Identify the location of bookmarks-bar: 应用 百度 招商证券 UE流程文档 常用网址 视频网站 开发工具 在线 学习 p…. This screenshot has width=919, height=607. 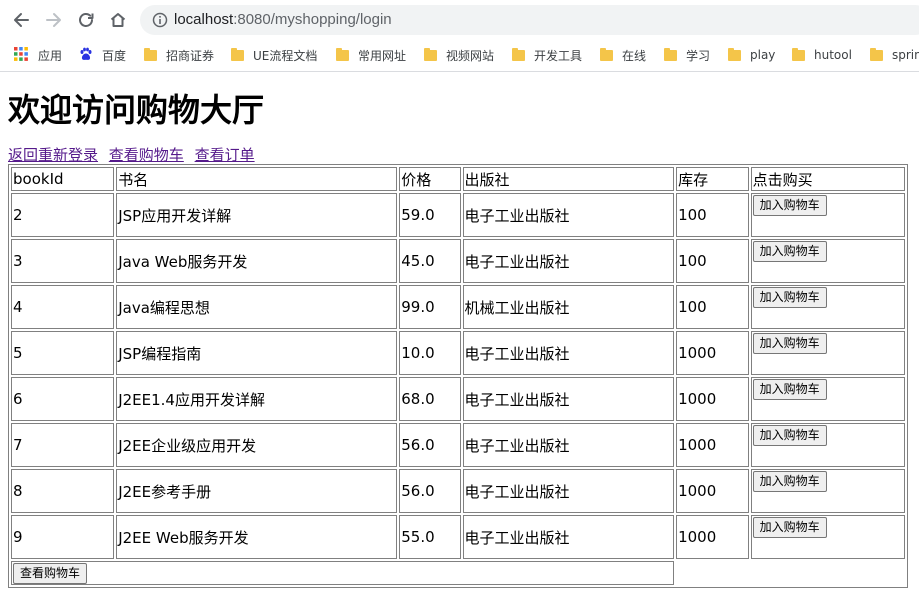
(459, 56).